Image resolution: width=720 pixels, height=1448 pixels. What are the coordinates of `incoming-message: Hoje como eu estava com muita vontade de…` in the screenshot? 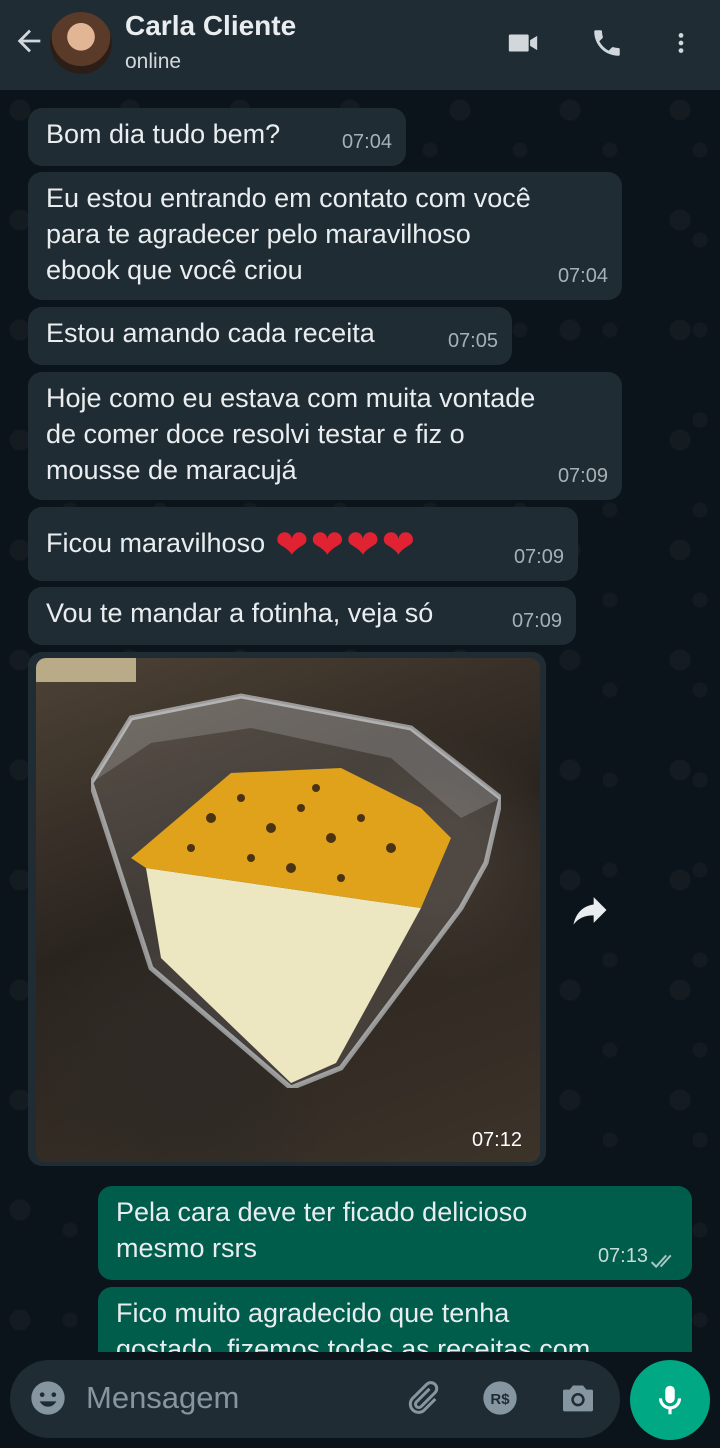 It's located at (325, 436).